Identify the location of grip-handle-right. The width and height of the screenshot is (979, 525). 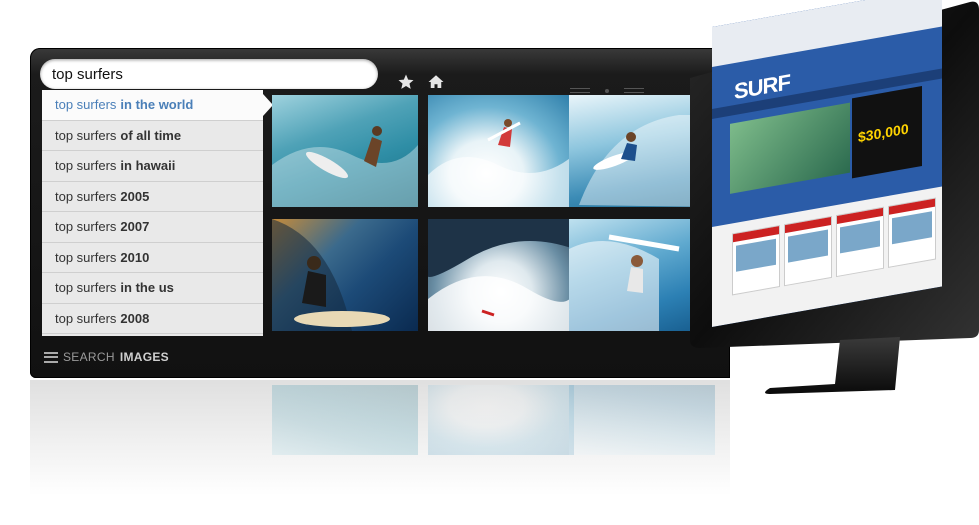
(634, 90).